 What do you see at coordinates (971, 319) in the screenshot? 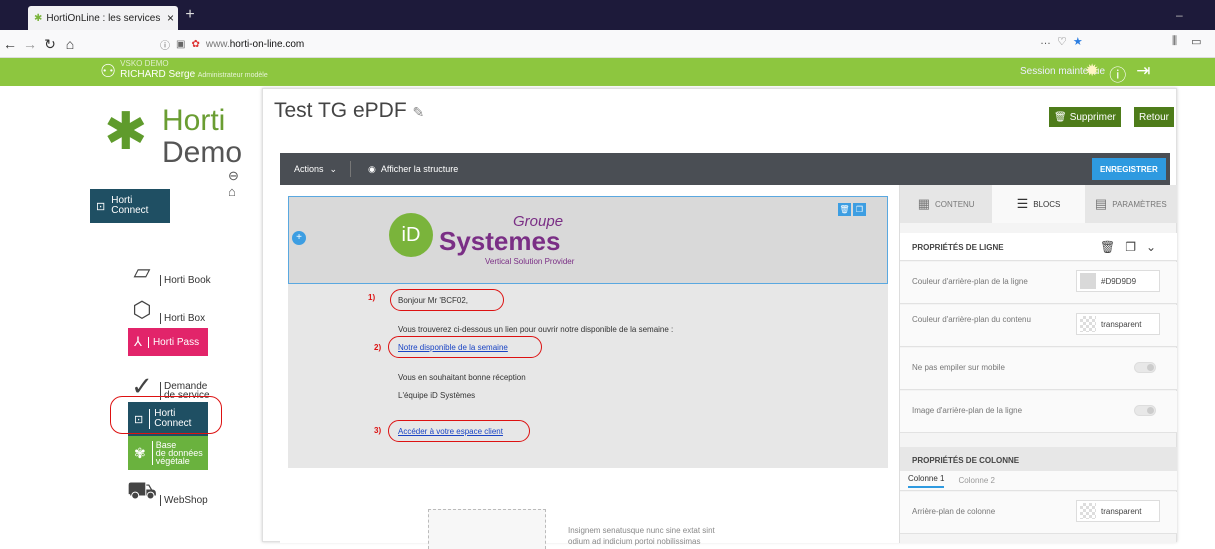
I see `content-bg-color-label: Couleur d'arrière-plan du contenu` at bounding box center [971, 319].